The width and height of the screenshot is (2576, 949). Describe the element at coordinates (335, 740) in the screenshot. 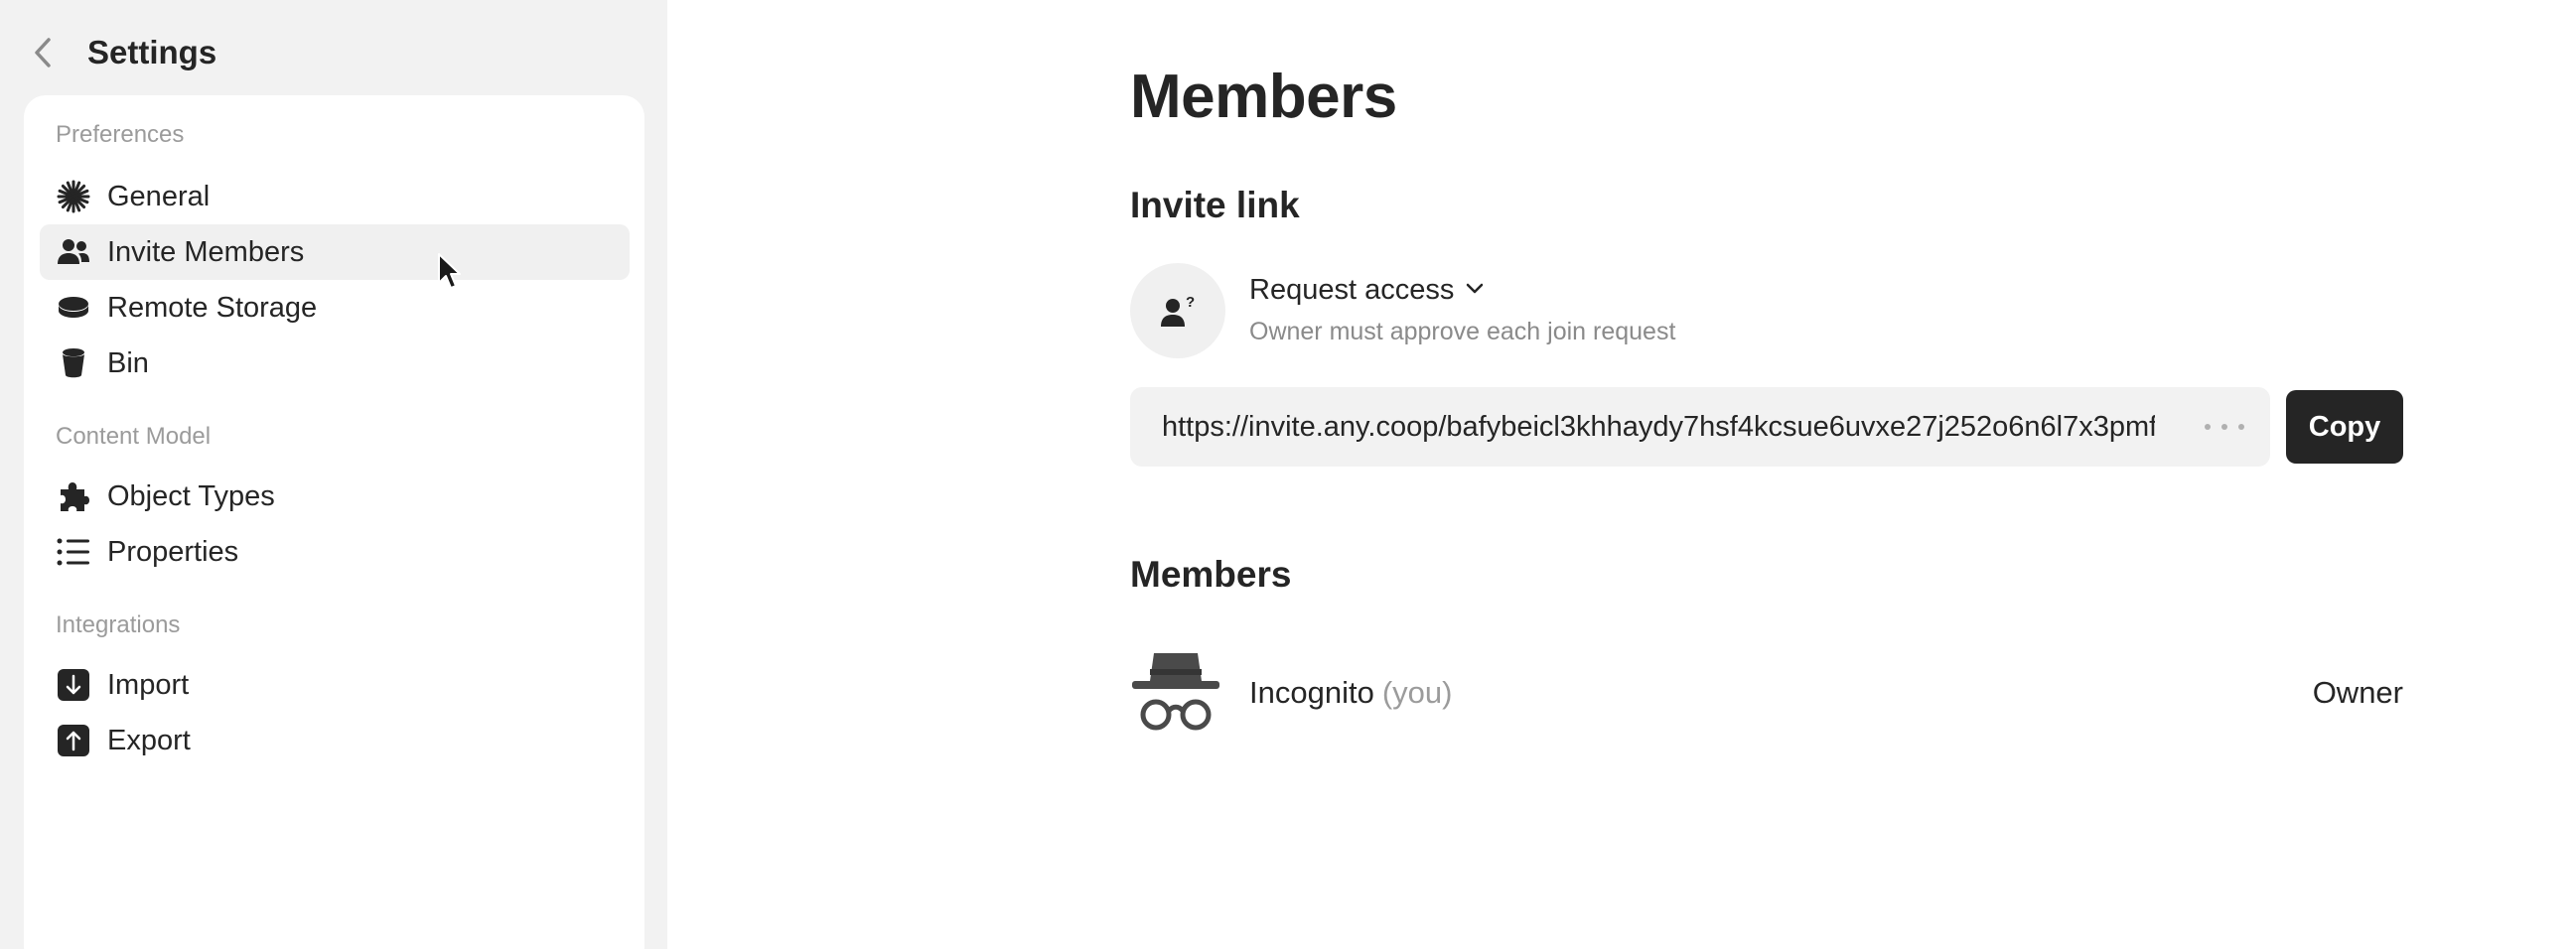

I see `sidebar-item-export: Export` at that location.